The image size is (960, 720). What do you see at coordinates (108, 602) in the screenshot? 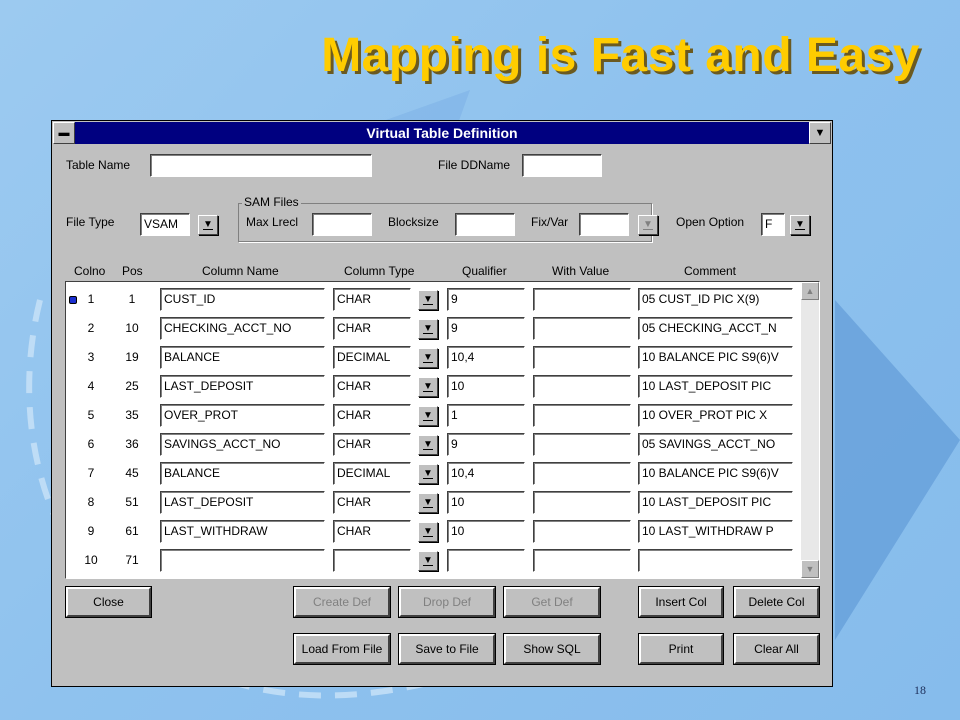
I see `close-button: Close` at bounding box center [108, 602].